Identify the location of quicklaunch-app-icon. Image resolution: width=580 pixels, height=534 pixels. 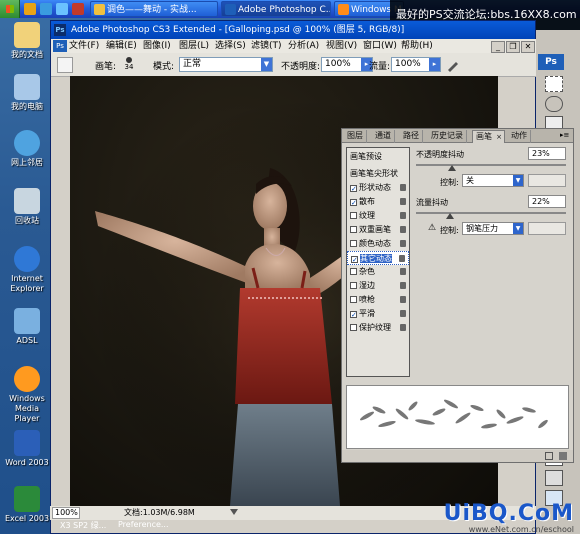
(78, 9).